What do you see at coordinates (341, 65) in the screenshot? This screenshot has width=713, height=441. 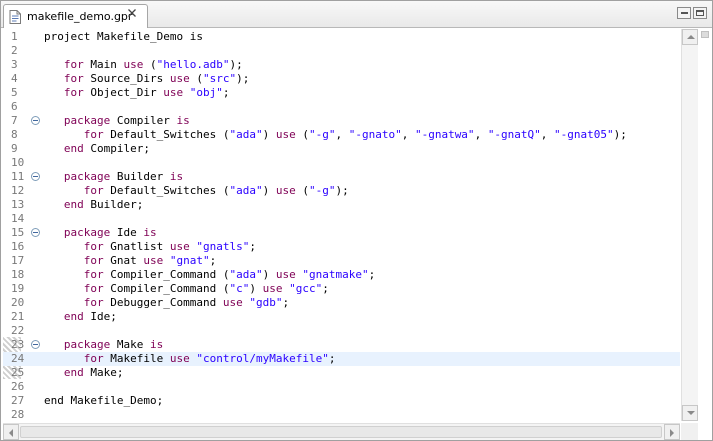 I see `code-line: 3 for Main use ("hello.adb");` at bounding box center [341, 65].